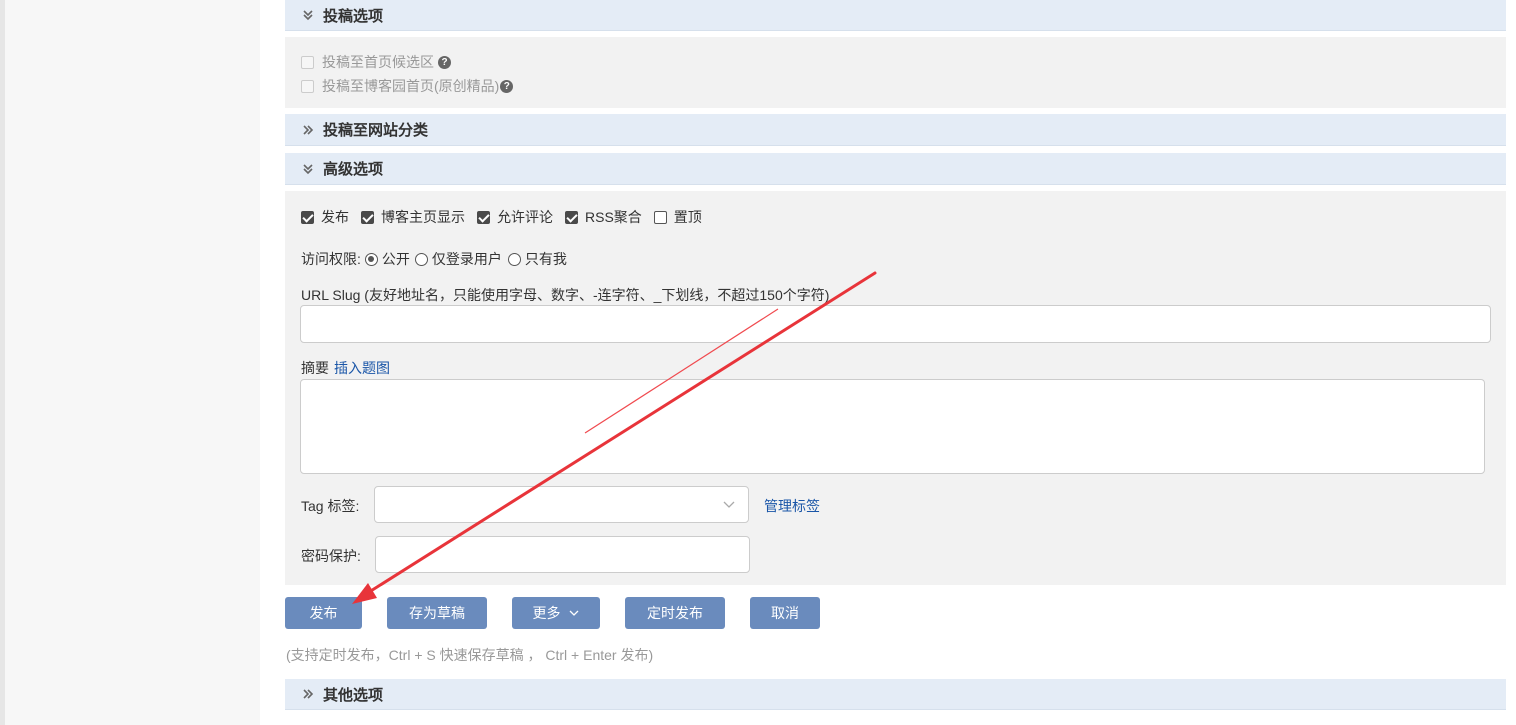 Image resolution: width=1516 pixels, height=725 pixels. I want to click on access-permission-row: 访问权限: 公开 仅登录用户 只有我, so click(434, 259).